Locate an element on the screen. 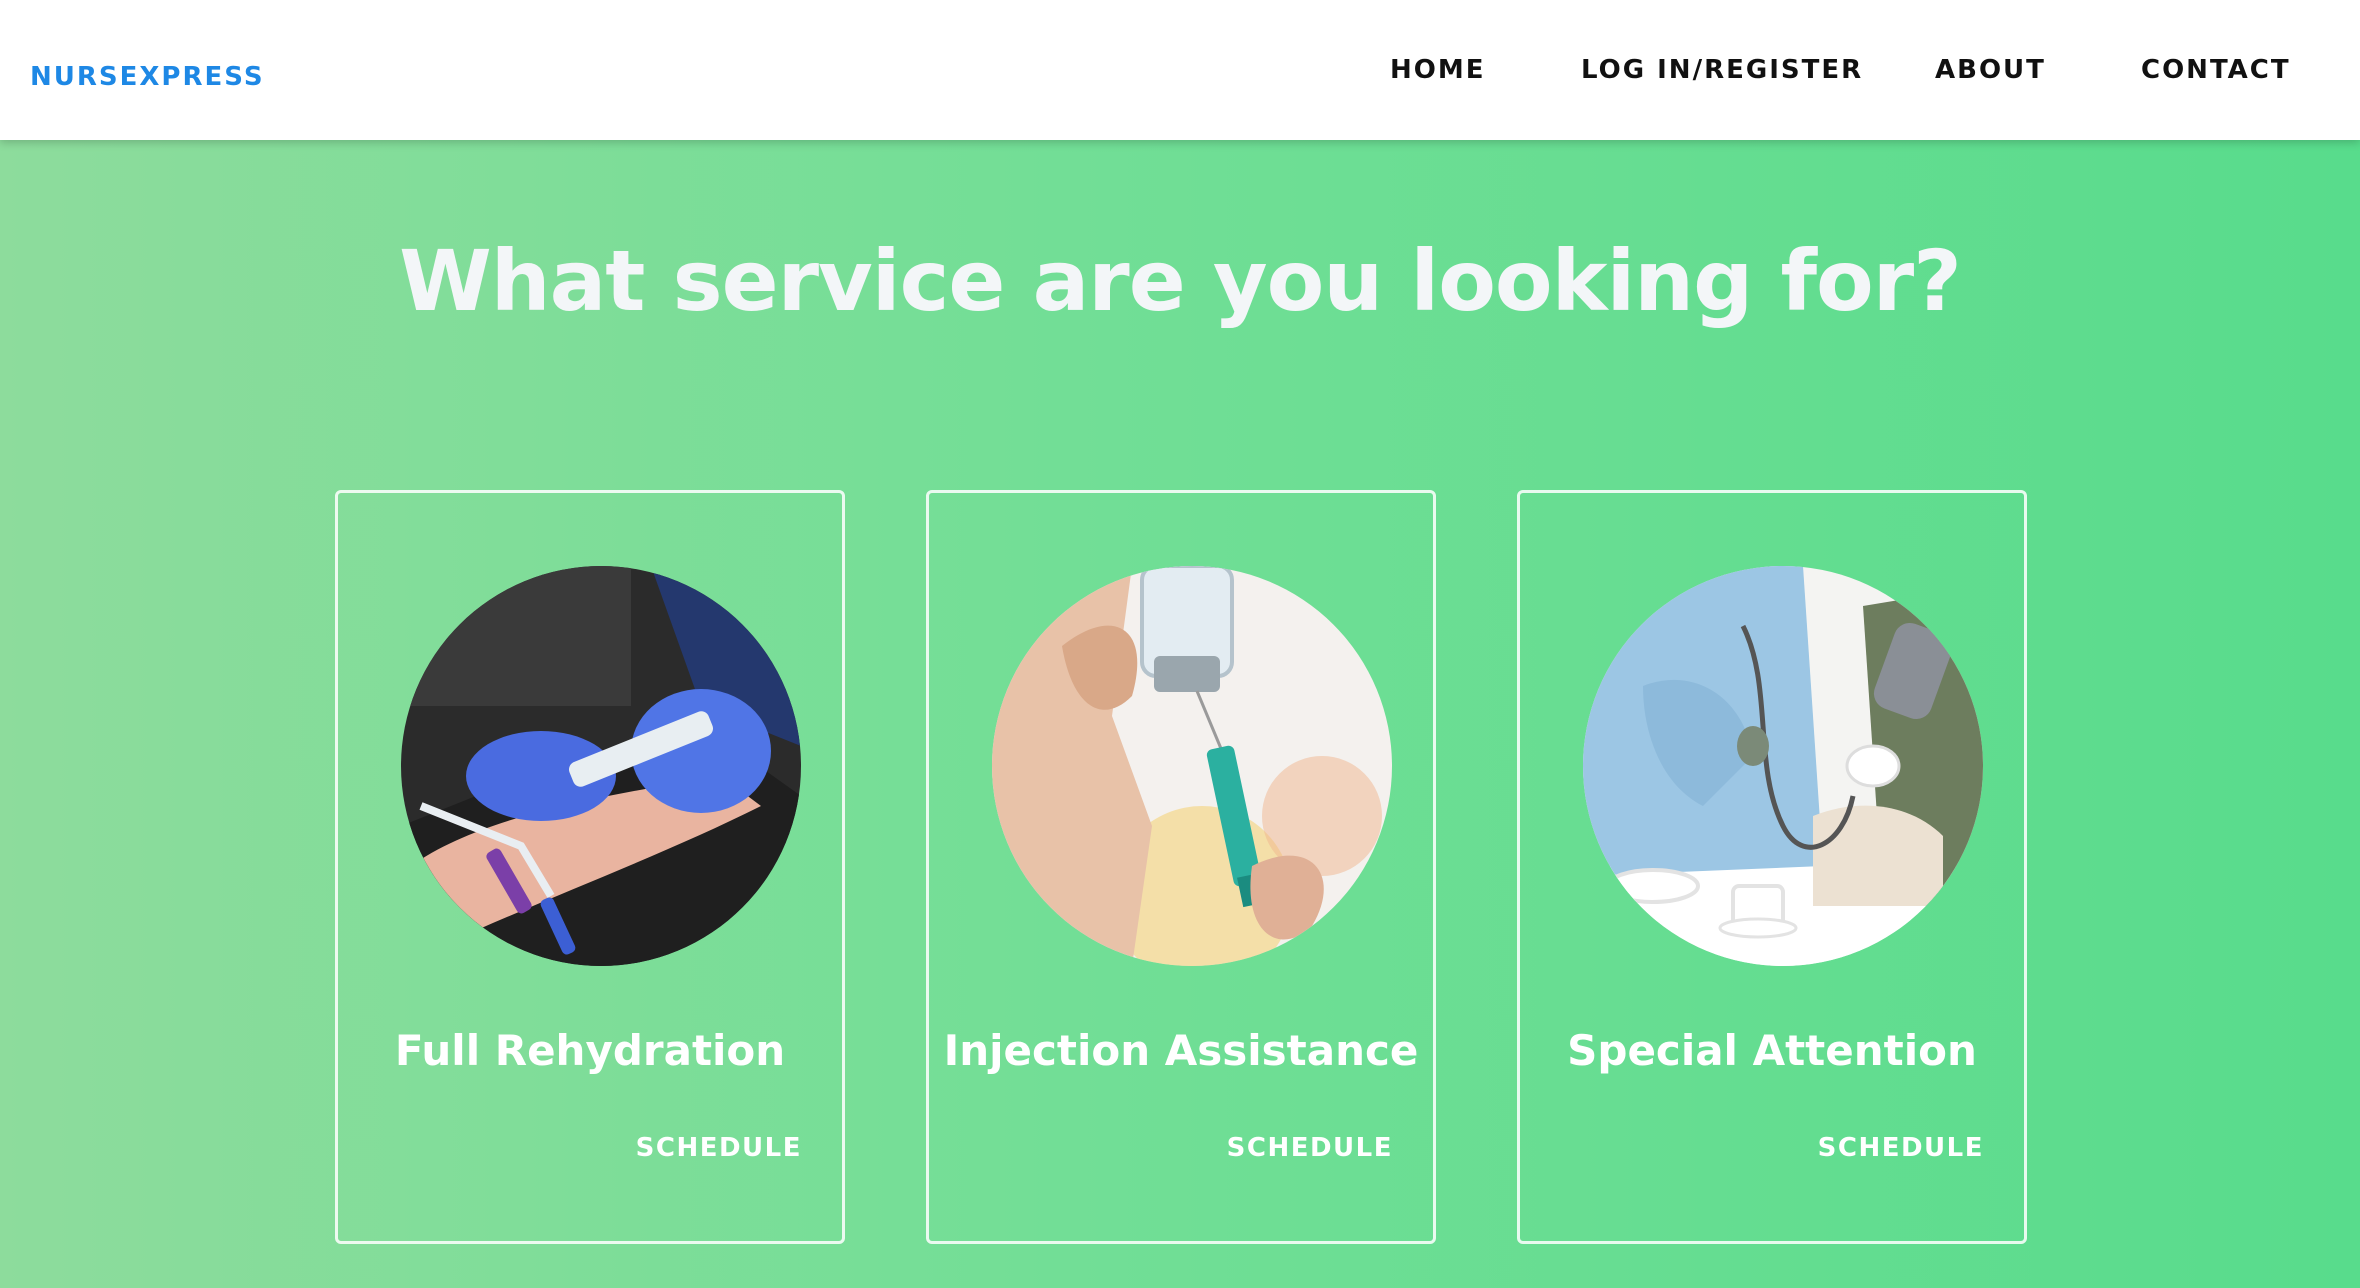  schedule-rehydration-link: SCHEDULE is located at coordinates (719, 1148).